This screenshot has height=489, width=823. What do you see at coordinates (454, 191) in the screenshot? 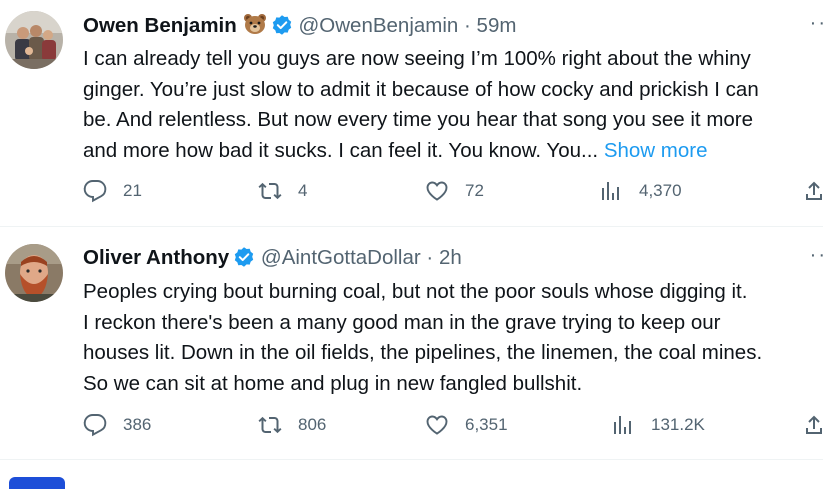
I see `like-button: 72` at bounding box center [454, 191].